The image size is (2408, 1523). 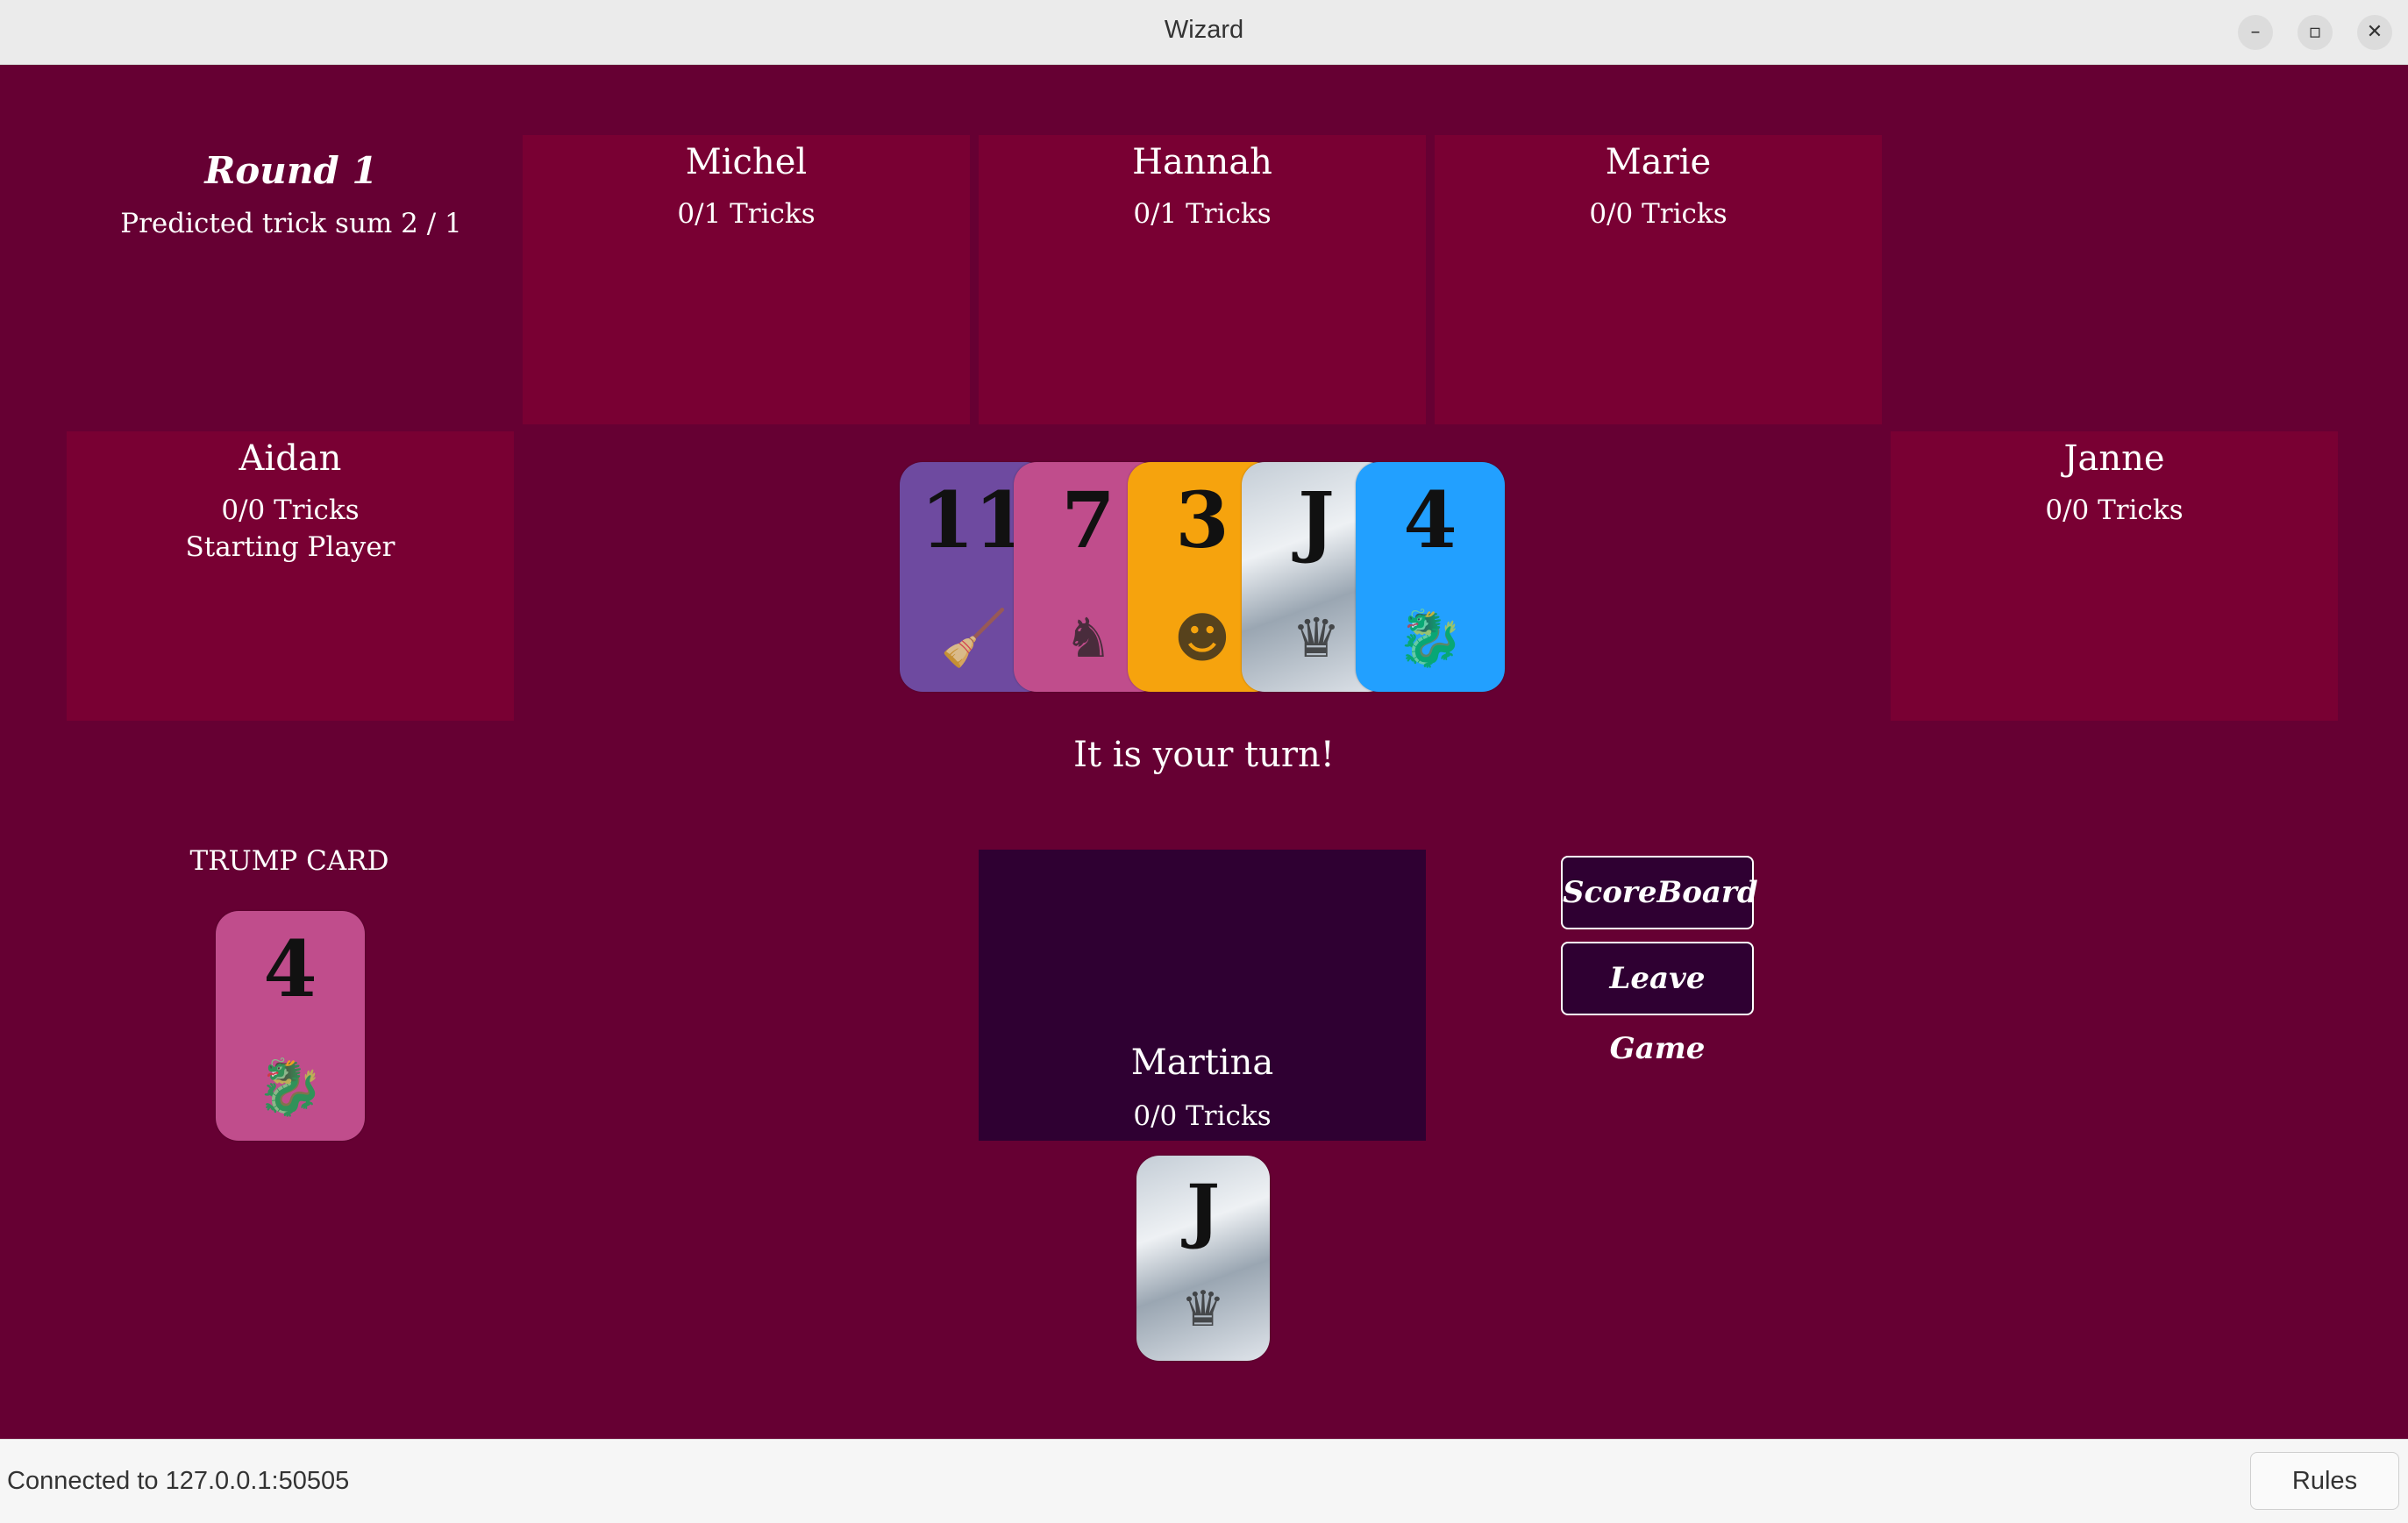 What do you see at coordinates (1202, 1063) in the screenshot?
I see `player-name: Martina` at bounding box center [1202, 1063].